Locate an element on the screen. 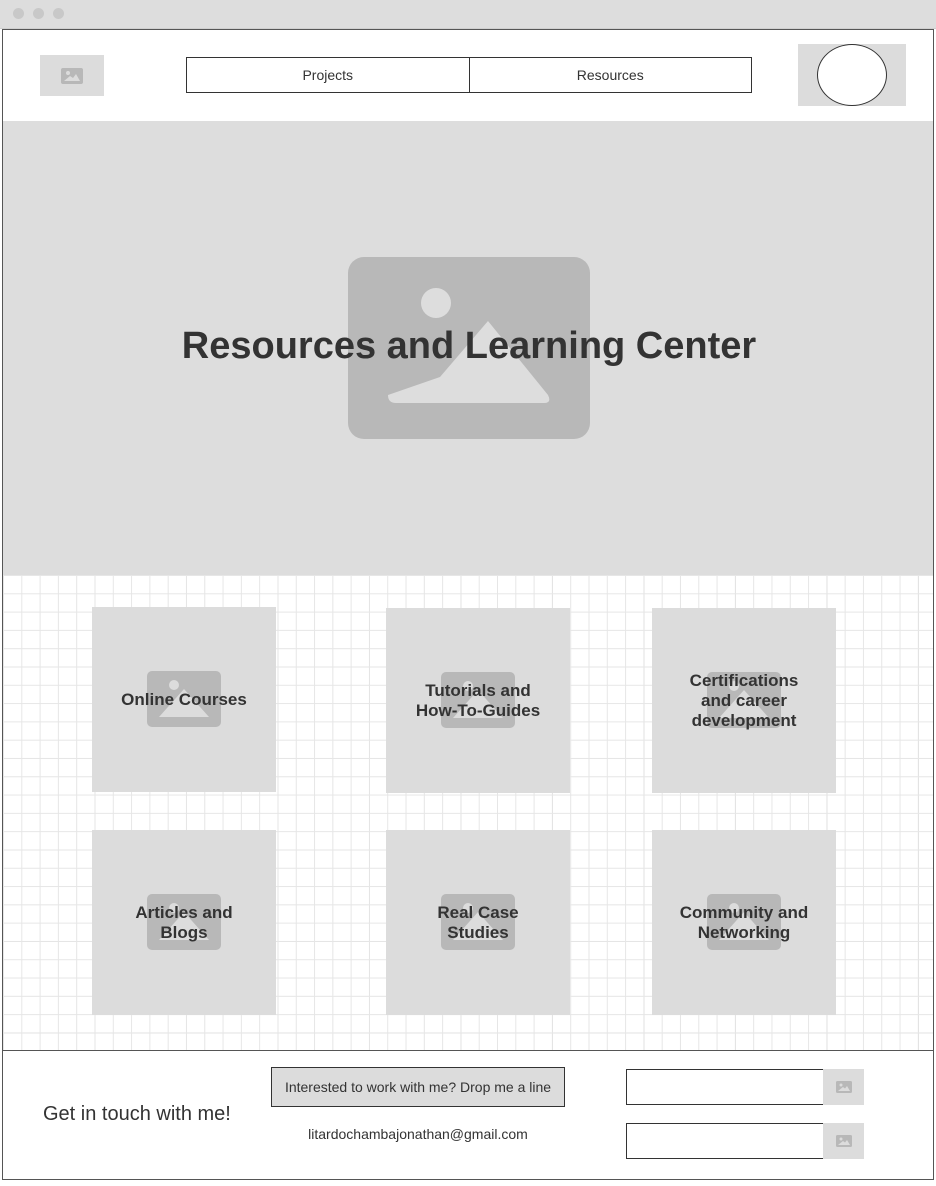 This screenshot has height=1186, width=936. profile-avatar-container is located at coordinates (852, 75).